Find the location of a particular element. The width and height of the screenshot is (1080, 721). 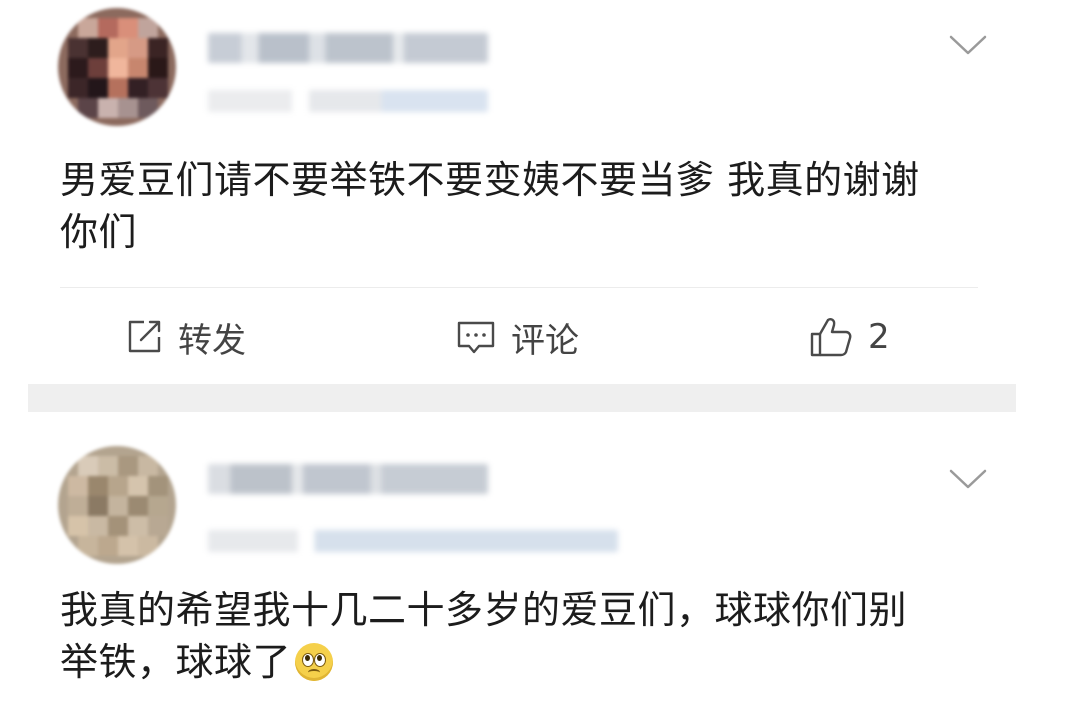

comment-label: 评论 is located at coordinates (545, 340).